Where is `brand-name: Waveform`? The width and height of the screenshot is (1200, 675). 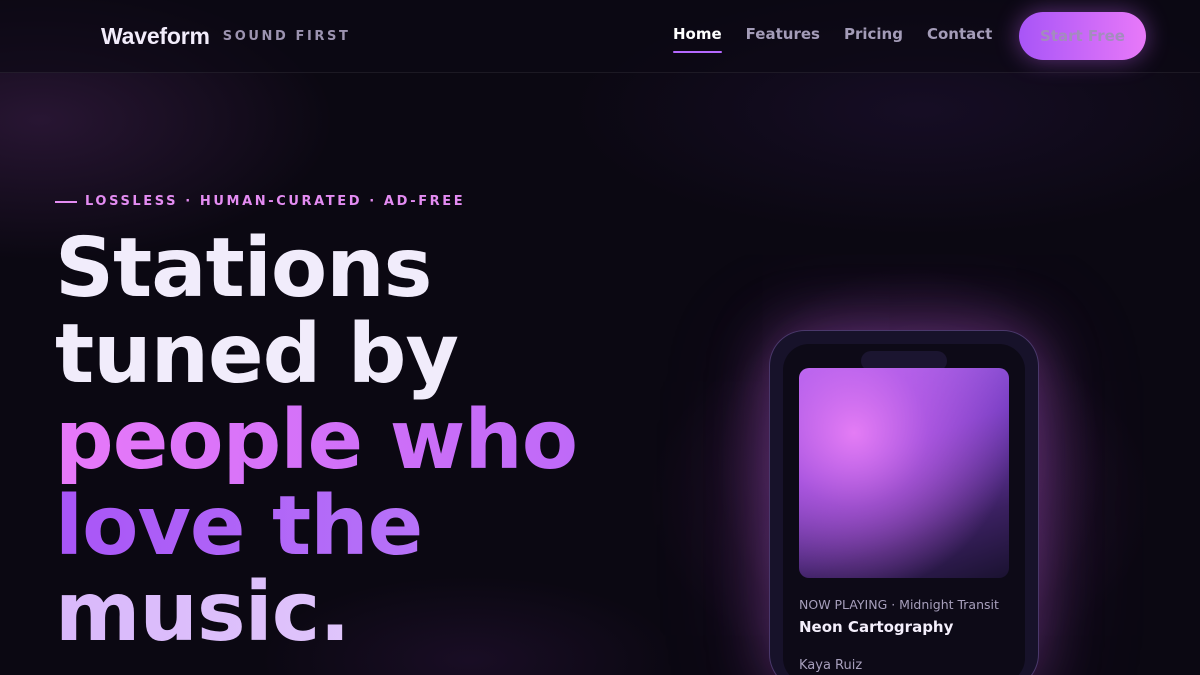 brand-name: Waveform is located at coordinates (155, 35).